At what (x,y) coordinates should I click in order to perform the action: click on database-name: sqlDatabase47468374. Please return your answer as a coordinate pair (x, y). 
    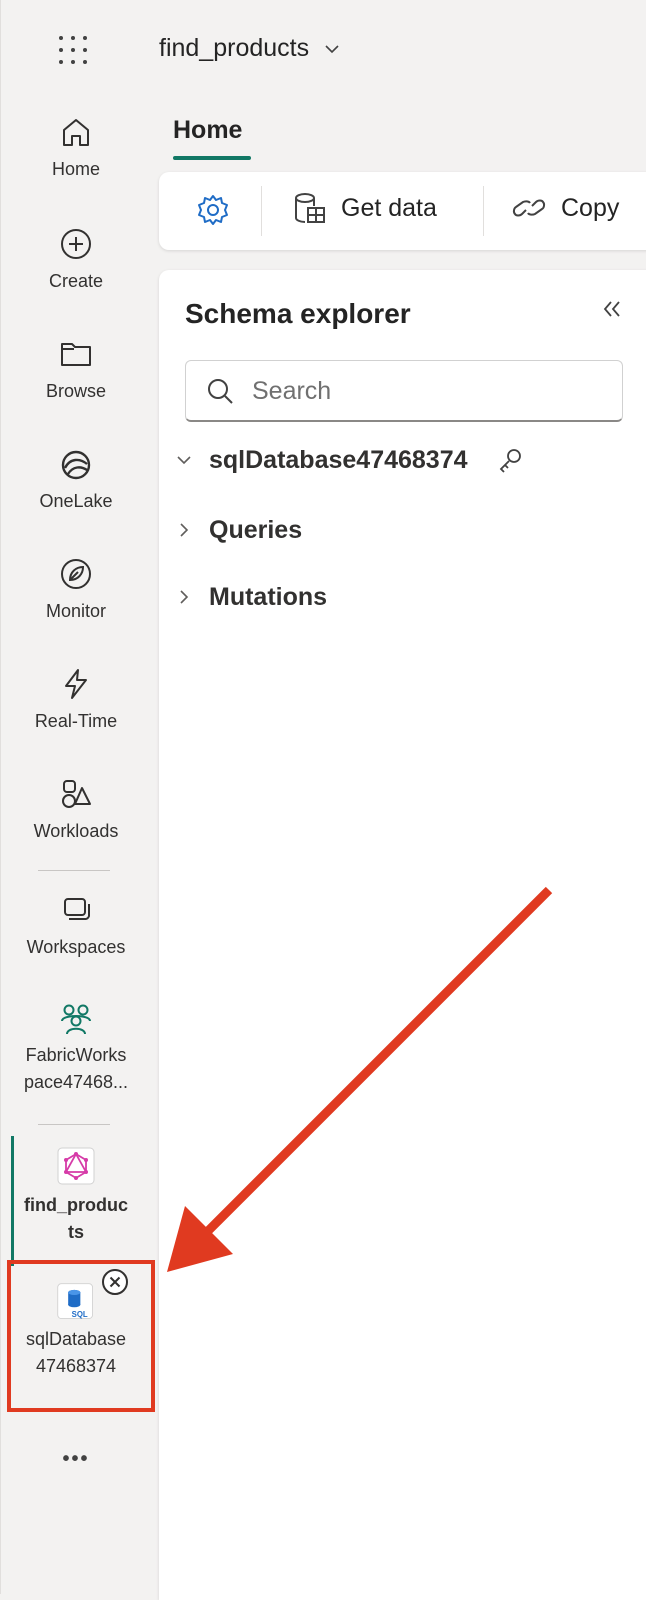
    Looking at the image, I should click on (338, 459).